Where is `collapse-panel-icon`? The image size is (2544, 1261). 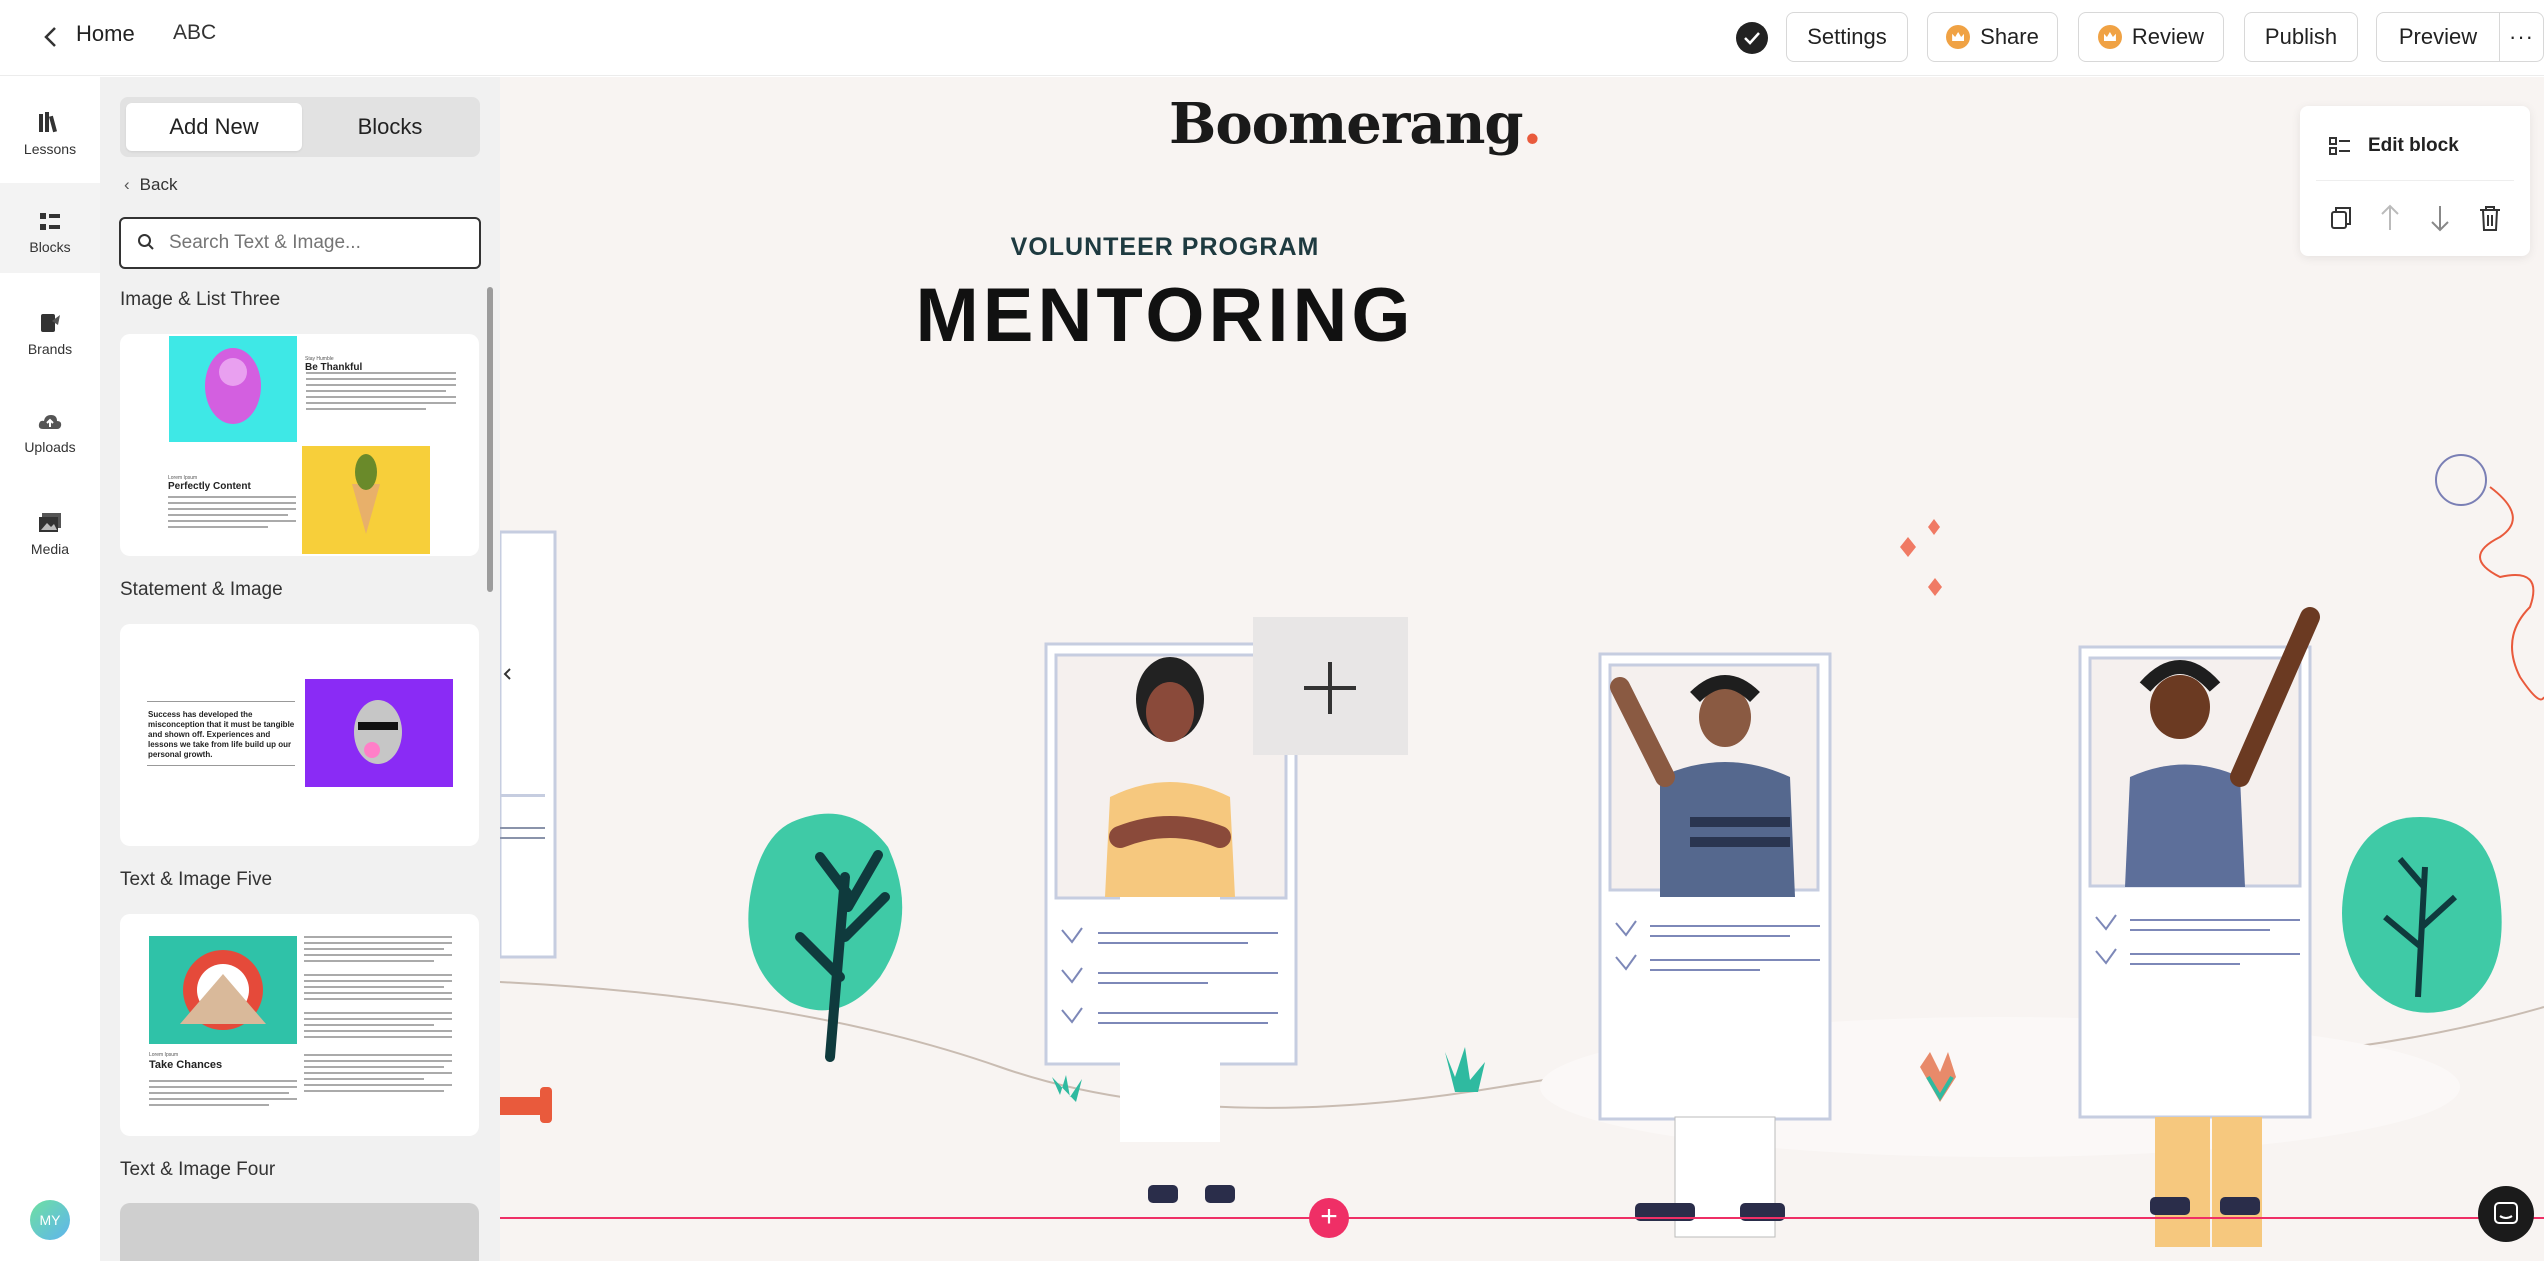
collapse-panel-icon is located at coordinates (507, 674).